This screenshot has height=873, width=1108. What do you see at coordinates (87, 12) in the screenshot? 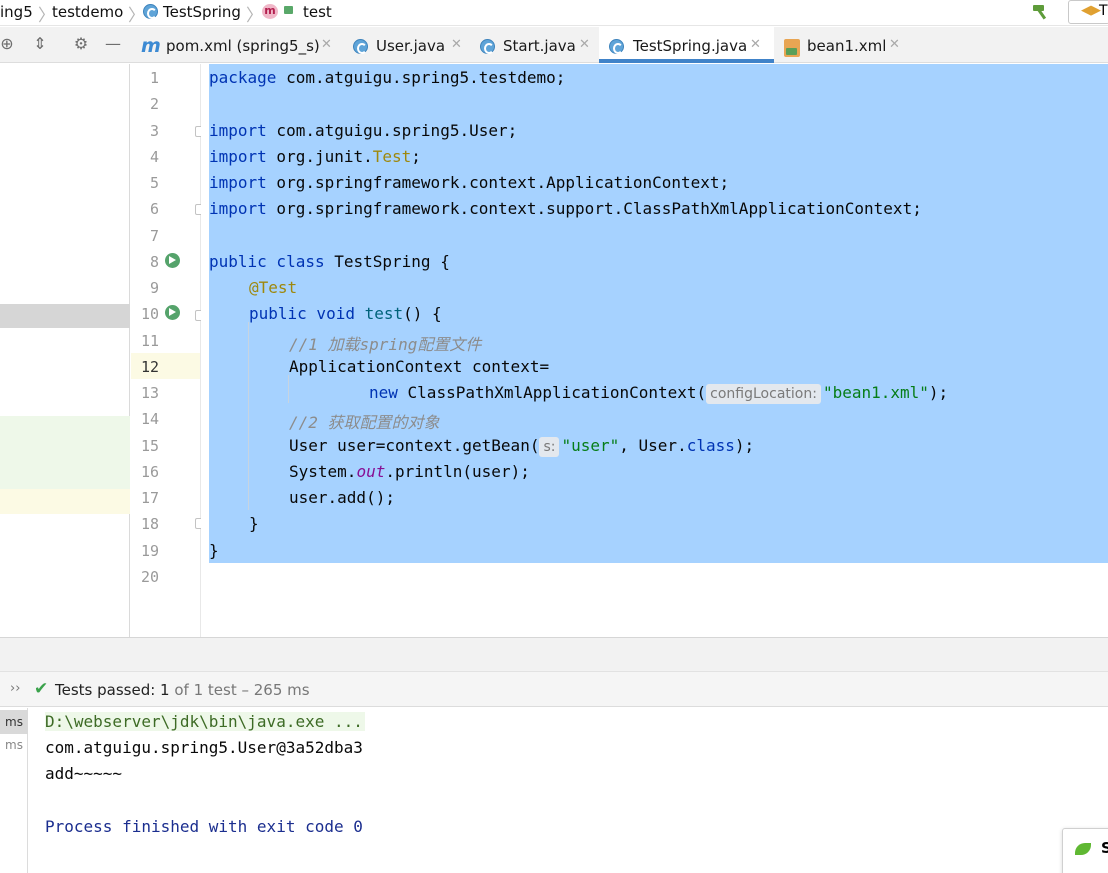
I see `breadcrumb-item-package: testdemo` at bounding box center [87, 12].